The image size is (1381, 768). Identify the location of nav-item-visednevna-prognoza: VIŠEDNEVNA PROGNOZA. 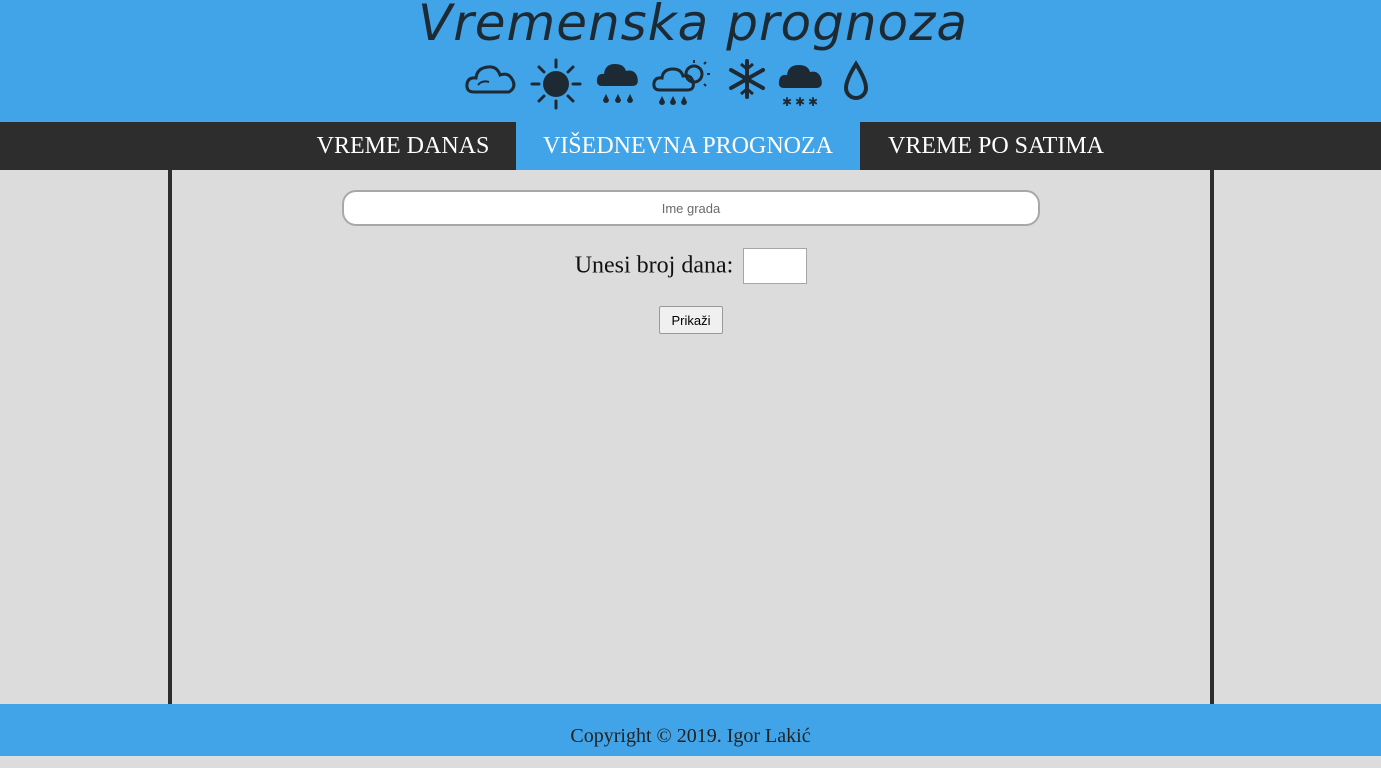
(688, 146).